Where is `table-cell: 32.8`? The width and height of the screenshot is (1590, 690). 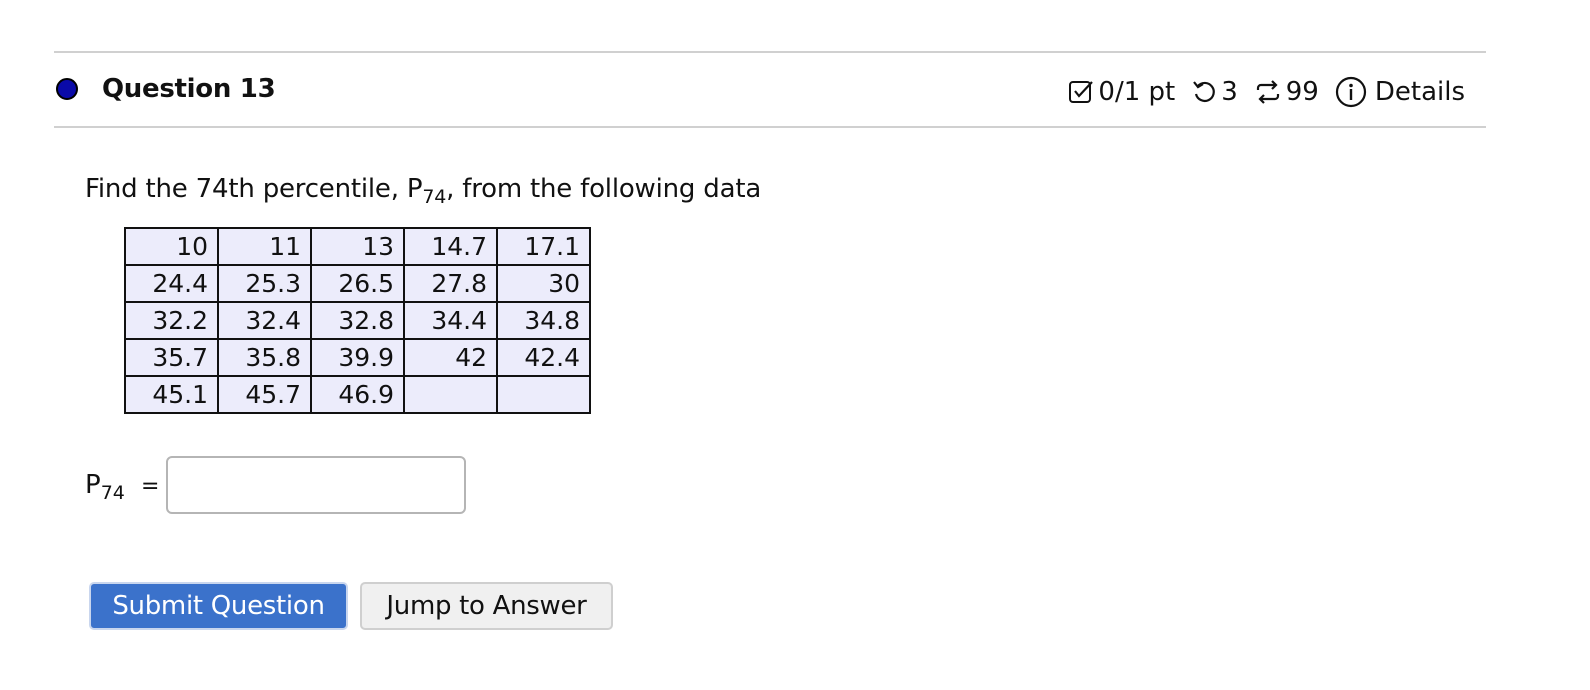 table-cell: 32.8 is located at coordinates (357, 320).